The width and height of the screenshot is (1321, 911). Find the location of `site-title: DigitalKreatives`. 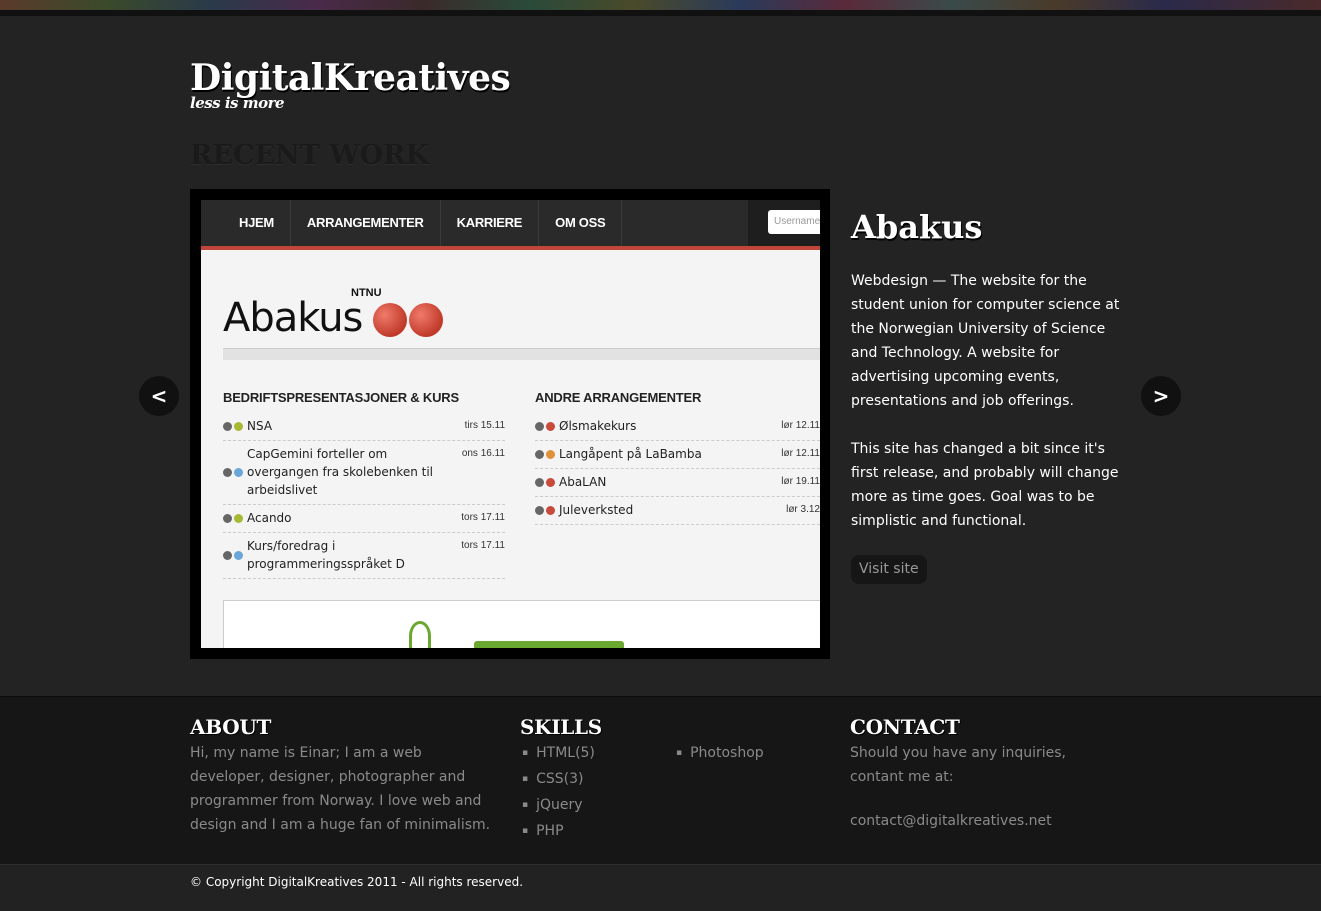

site-title: DigitalKreatives is located at coordinates (350, 78).